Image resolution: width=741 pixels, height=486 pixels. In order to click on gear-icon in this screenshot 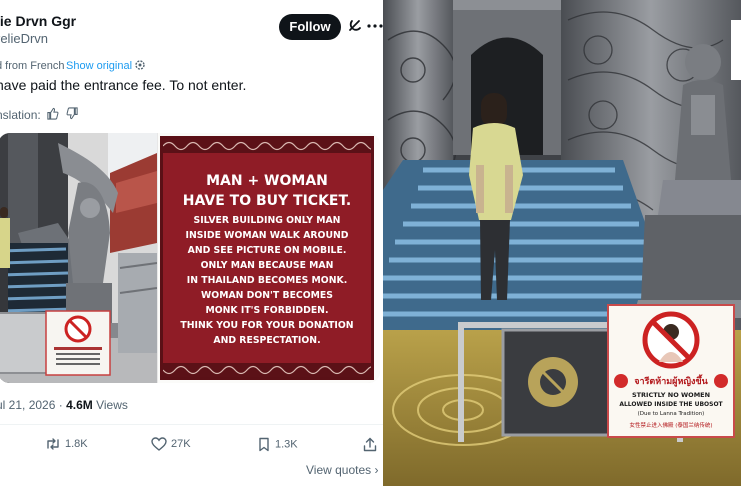, I will do `click(140, 65)`.